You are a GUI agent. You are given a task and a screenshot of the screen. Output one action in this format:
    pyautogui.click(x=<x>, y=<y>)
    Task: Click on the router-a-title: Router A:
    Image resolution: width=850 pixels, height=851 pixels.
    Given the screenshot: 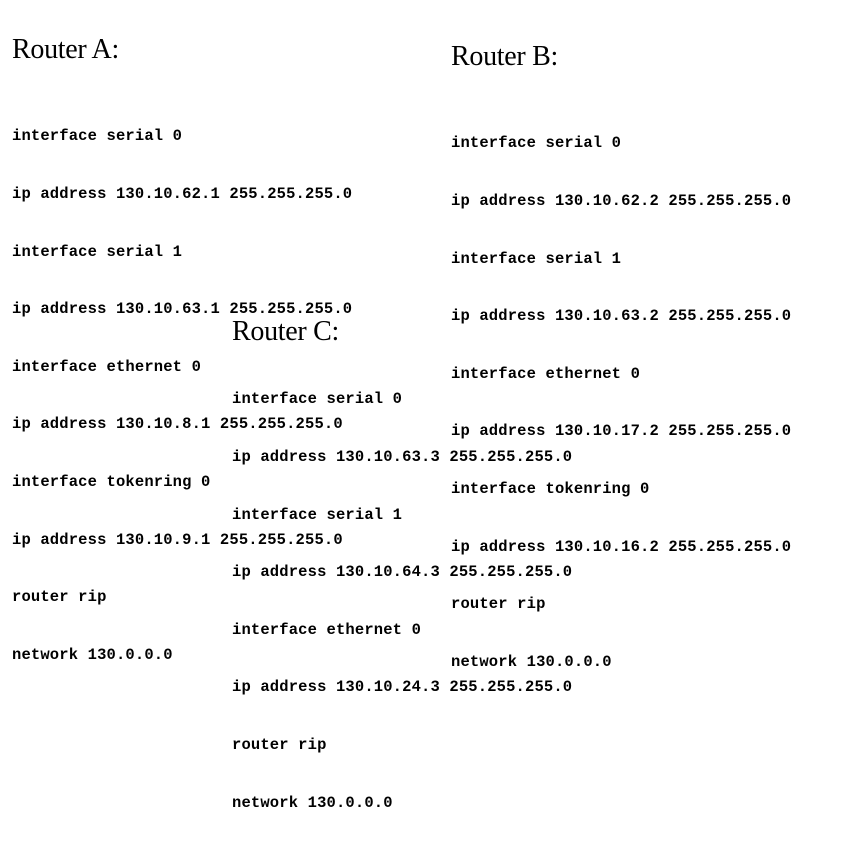 What is the action you would take?
    pyautogui.click(x=65, y=49)
    